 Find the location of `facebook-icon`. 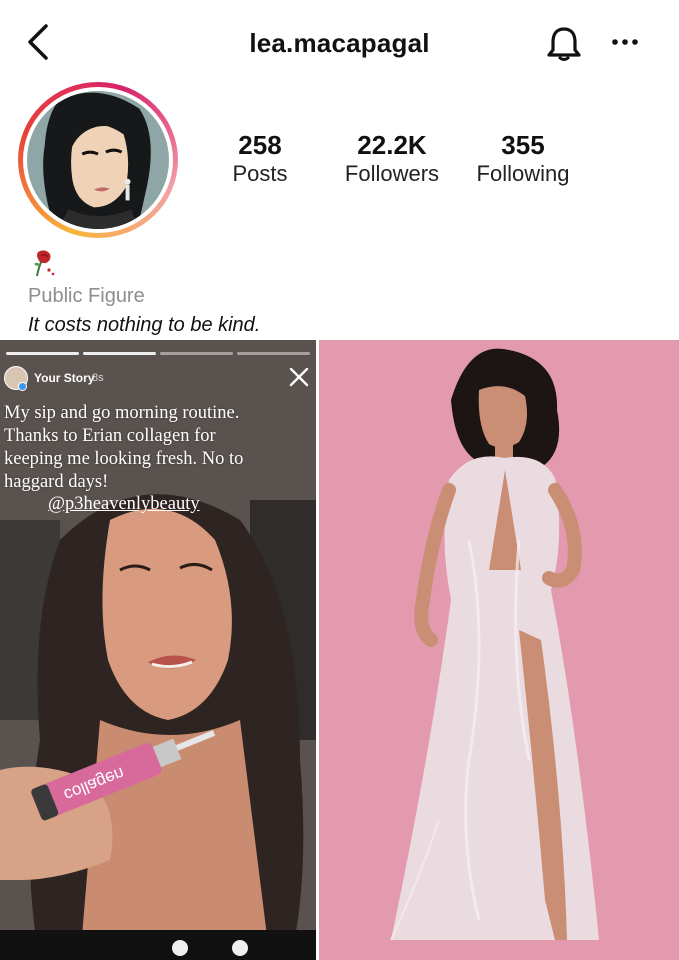

facebook-icon is located at coordinates (180, 948).